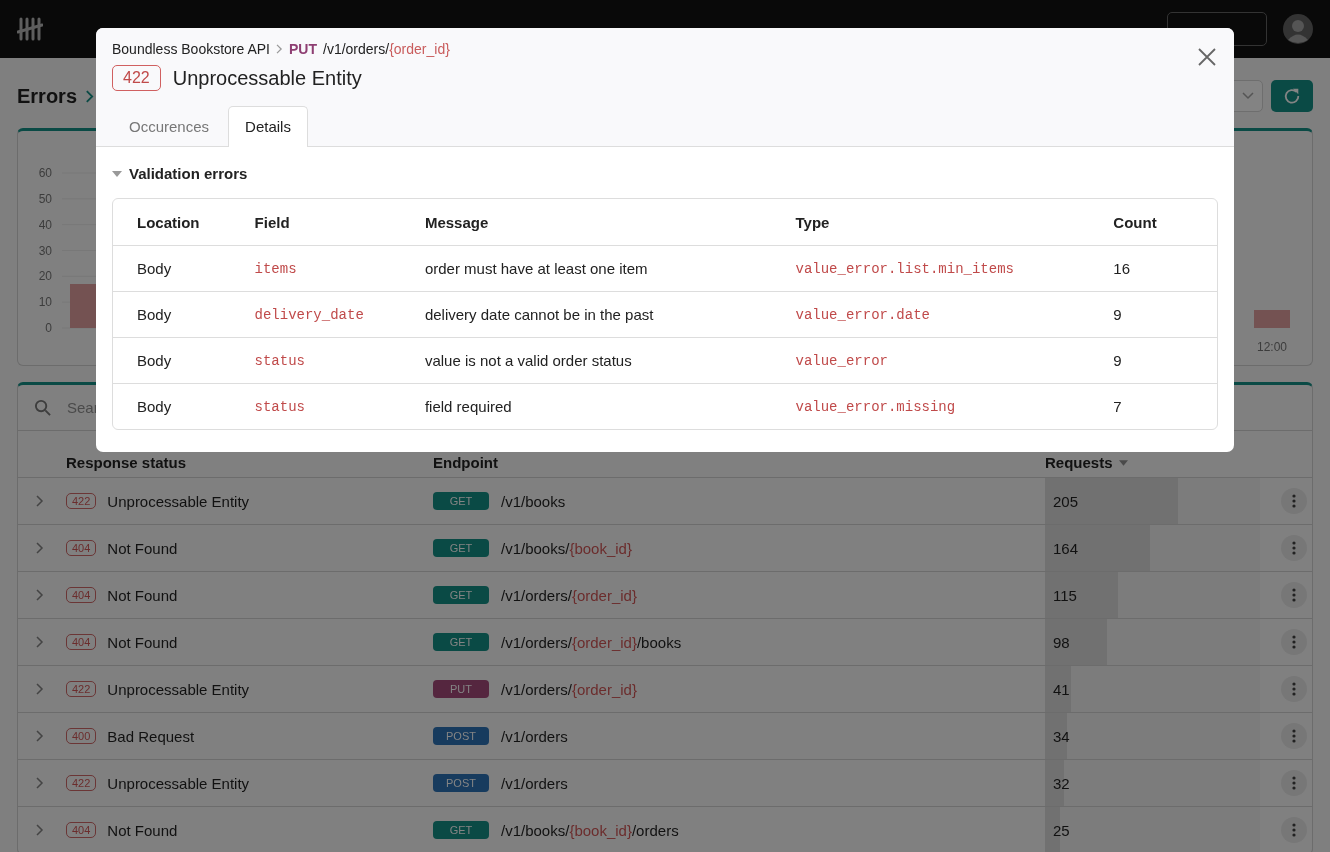 This screenshot has height=852, width=1330. Describe the element at coordinates (1061, 830) in the screenshot. I see `requests-count: 25` at that location.